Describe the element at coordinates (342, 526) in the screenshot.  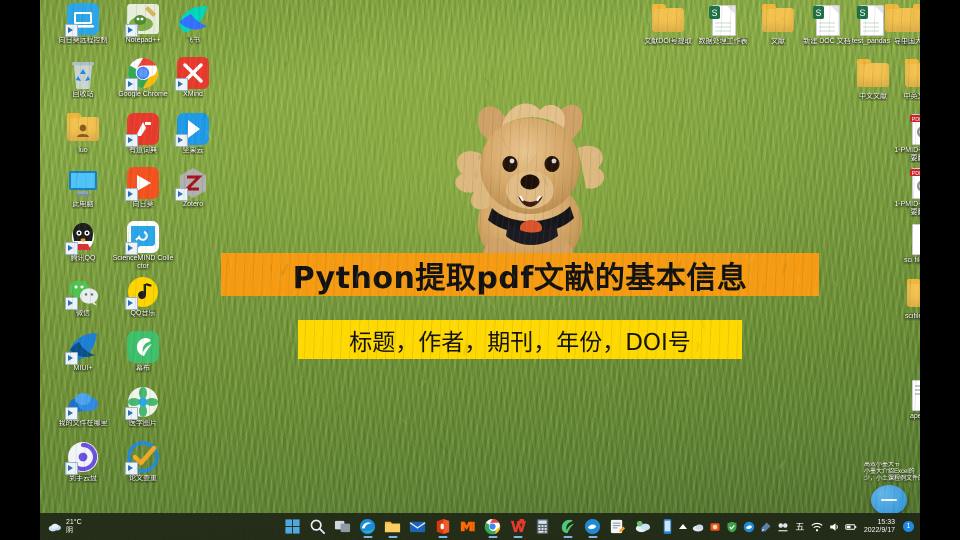
I see `task-view-button` at that location.